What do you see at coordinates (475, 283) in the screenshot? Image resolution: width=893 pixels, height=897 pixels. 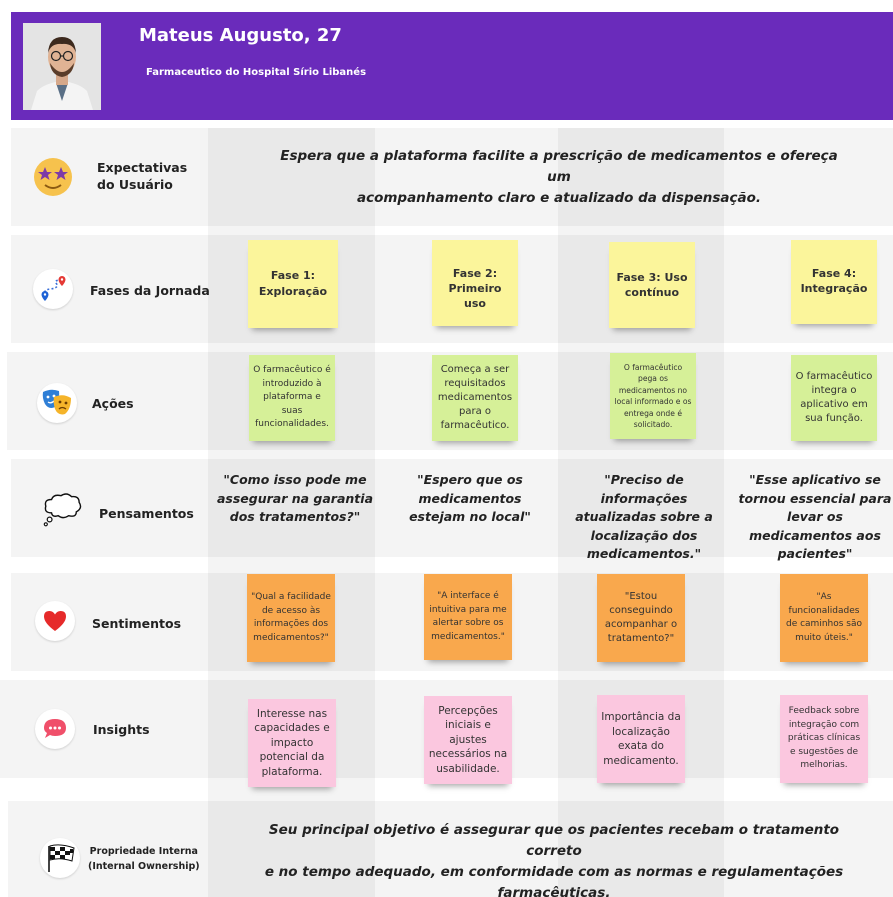 I see `phase-note-2: Fase 2: Primeiro uso` at bounding box center [475, 283].